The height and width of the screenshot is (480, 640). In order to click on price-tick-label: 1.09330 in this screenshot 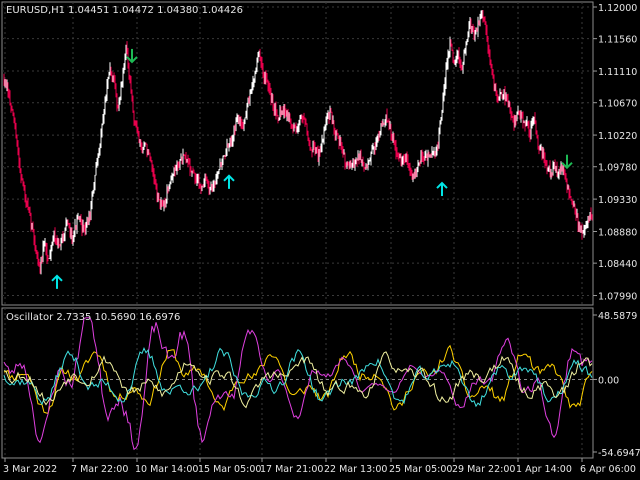, I will do `click(617, 200)`.